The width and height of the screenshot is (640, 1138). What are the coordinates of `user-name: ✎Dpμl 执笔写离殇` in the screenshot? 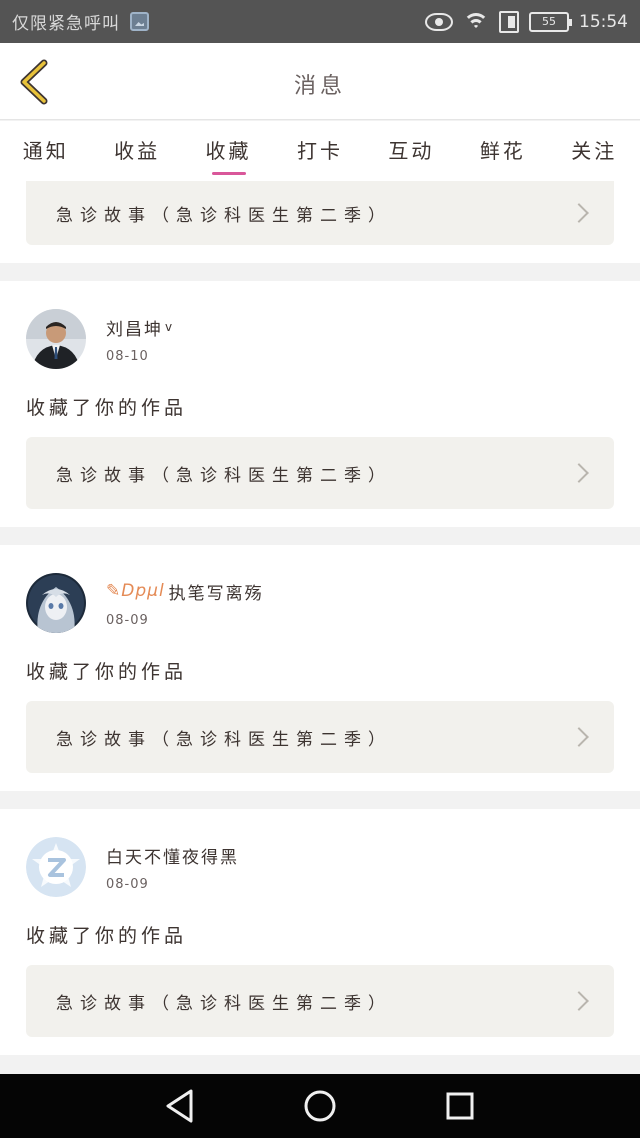 It's located at (185, 591).